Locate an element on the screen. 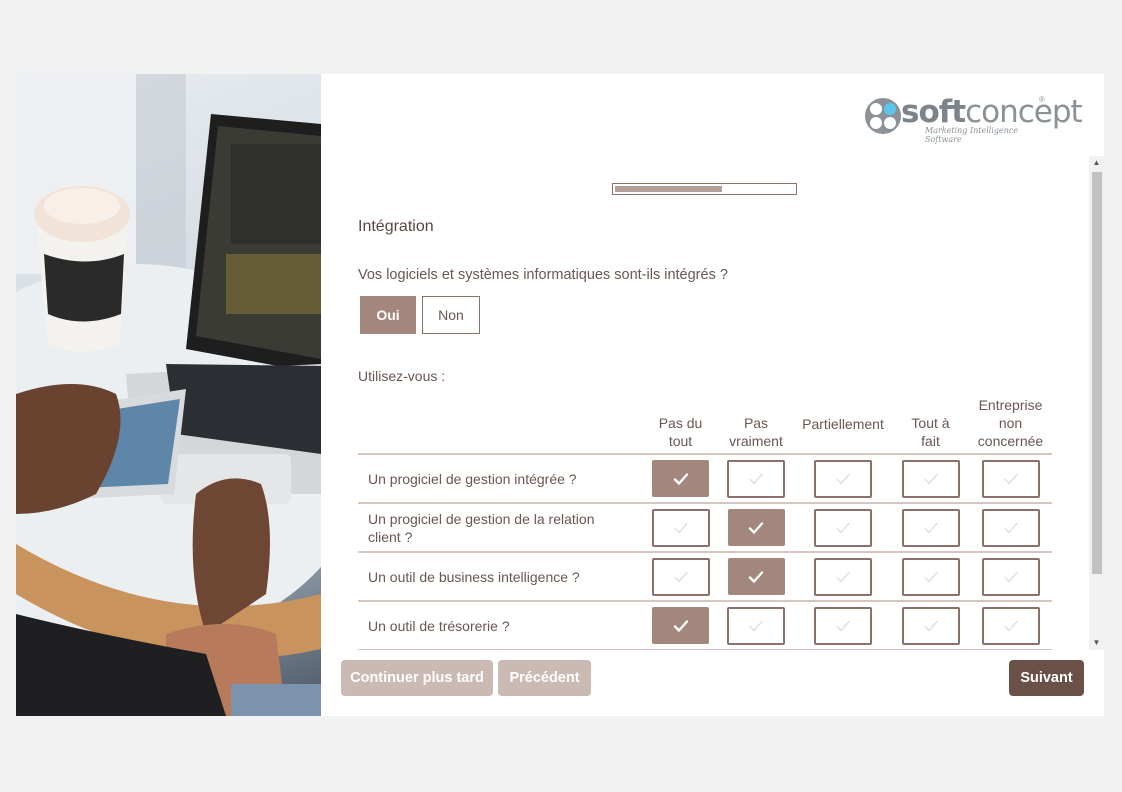 The image size is (1122, 792). column-header-tout-a-fait: Tout à fait is located at coordinates (930, 425).